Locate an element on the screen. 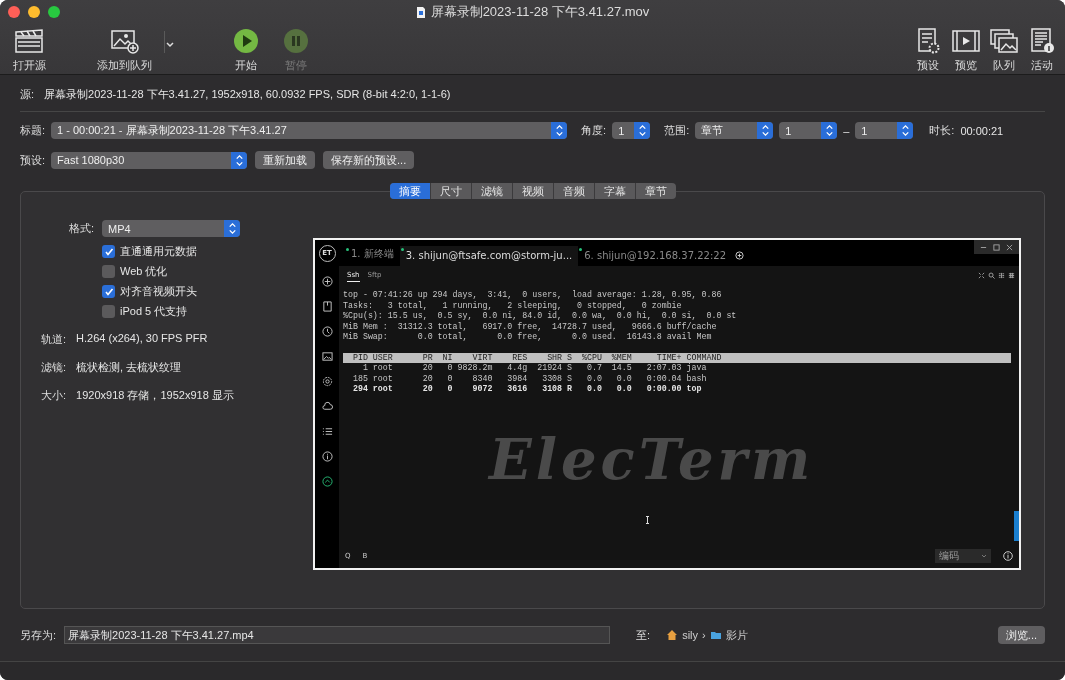  info-value: 1920x918 存储，1952x918 显示 is located at coordinates (155, 396).